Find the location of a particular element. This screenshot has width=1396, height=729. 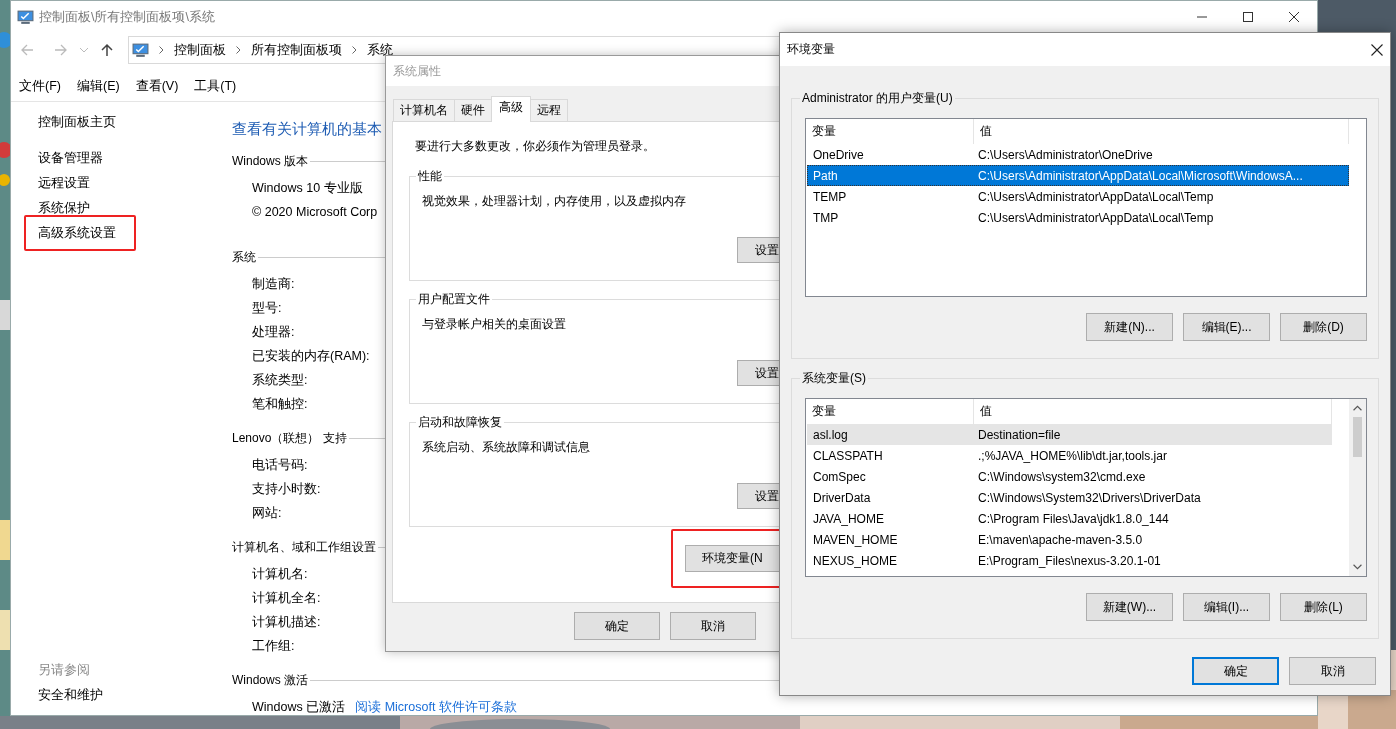

group-title: 用户配置文件 is located at coordinates (454, 299).